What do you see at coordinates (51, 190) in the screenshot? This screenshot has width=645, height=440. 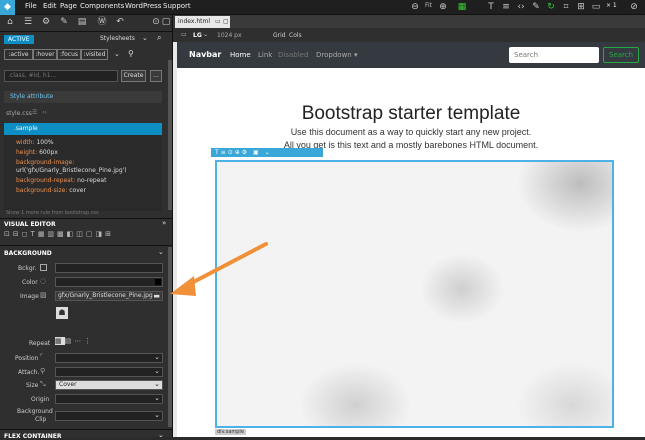 I see `property-row: background-size: cover` at bounding box center [51, 190].